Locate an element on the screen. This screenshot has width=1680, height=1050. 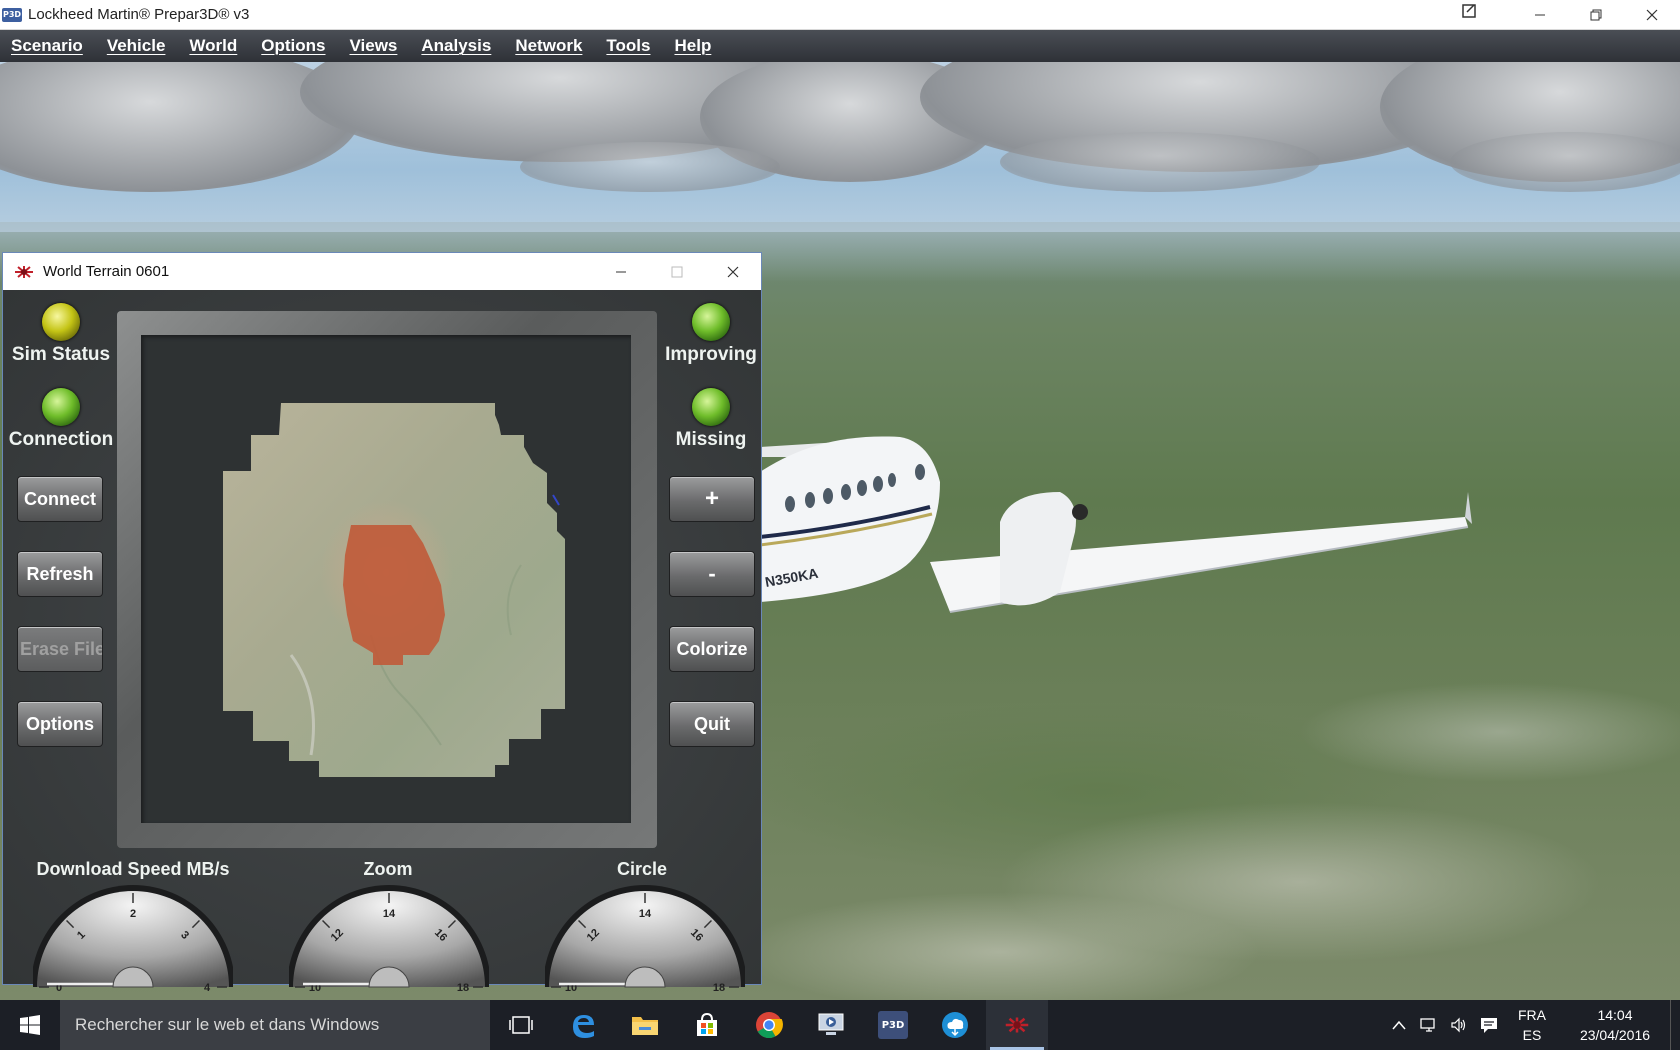
connection-label: Connection is located at coordinates (61, 439).